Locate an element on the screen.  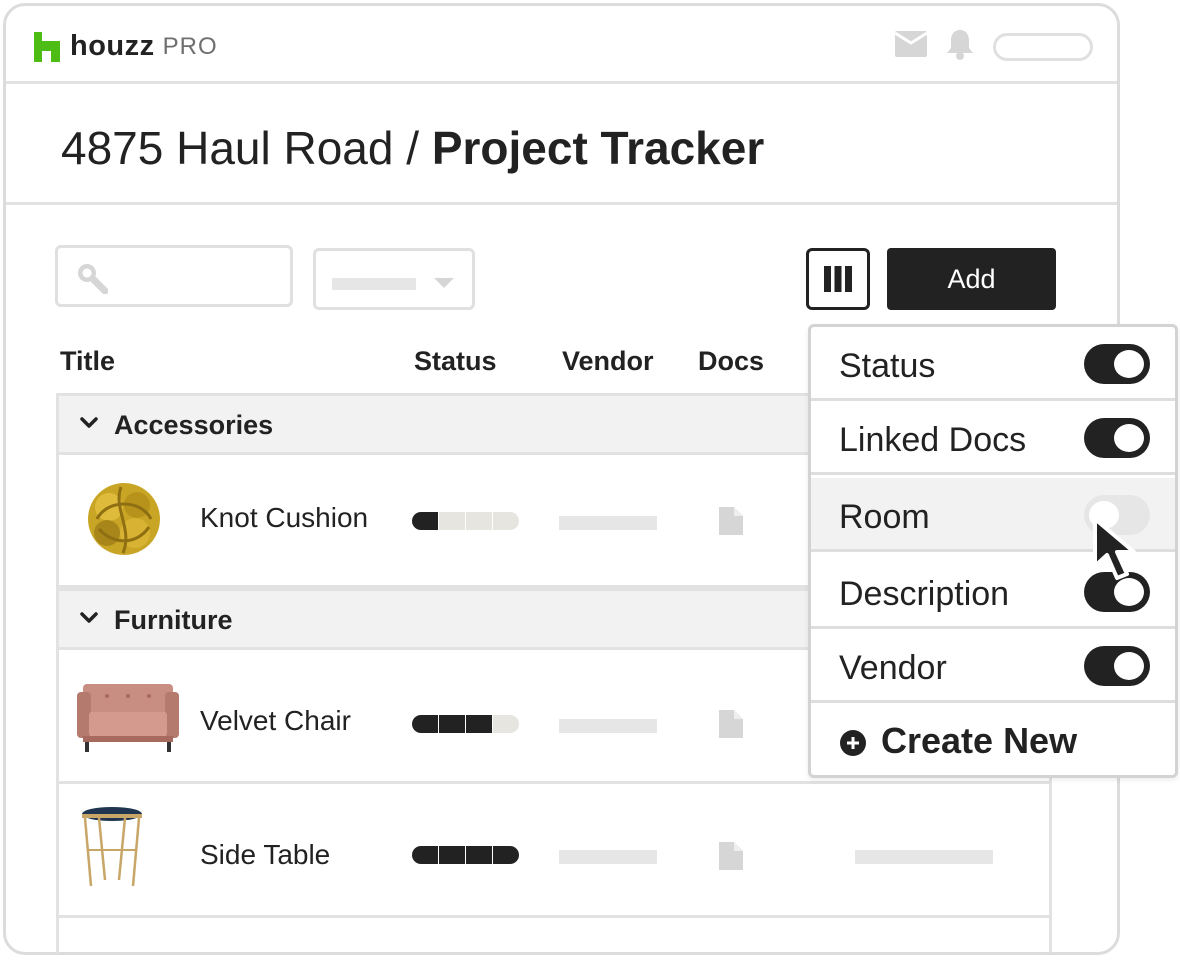
create-new-column-button: Create New is located at coordinates (993, 740).